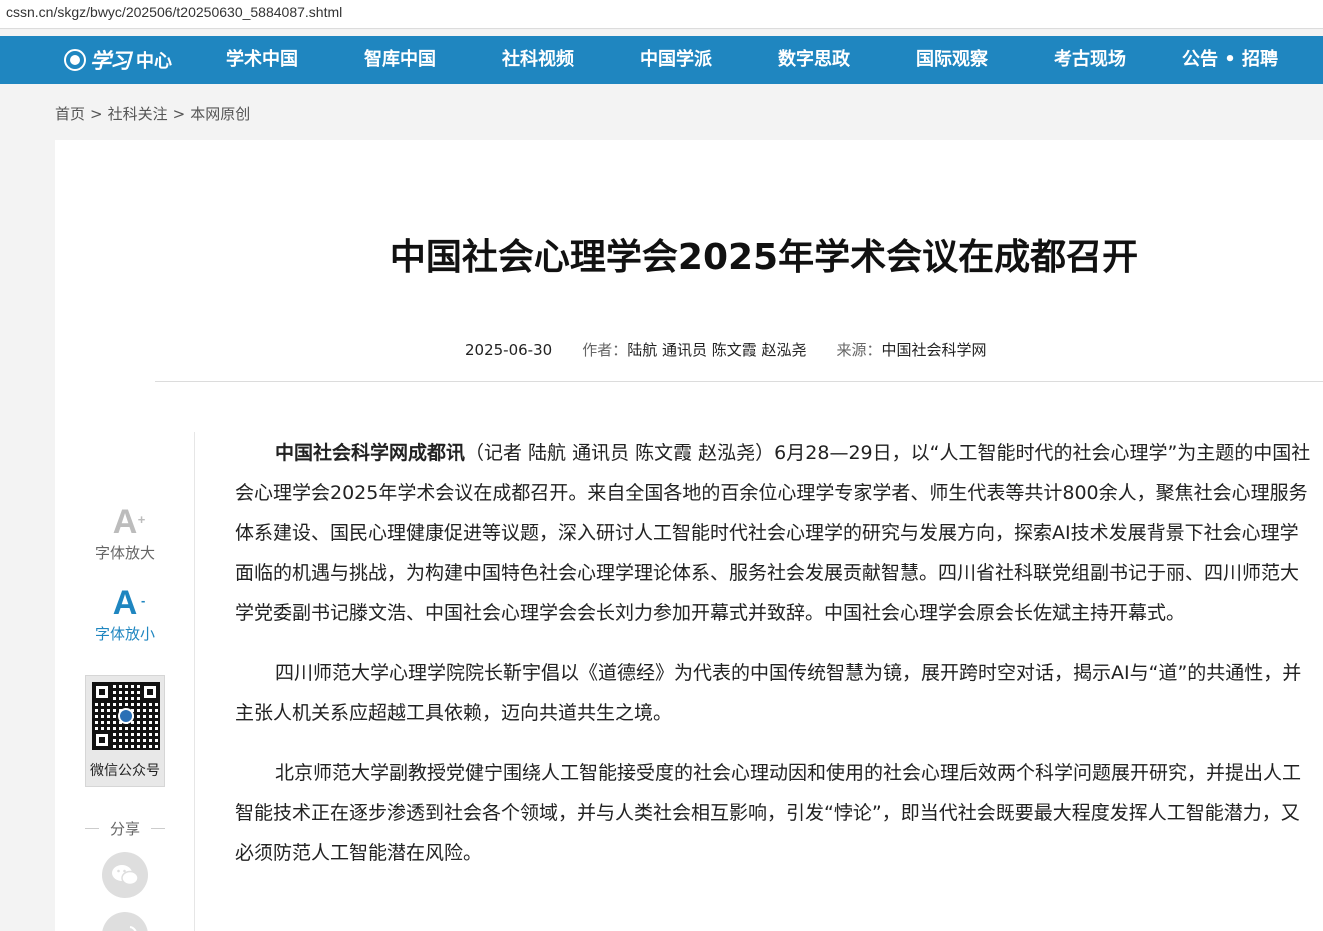  What do you see at coordinates (538, 60) in the screenshot?
I see `nav-item-video: 社科视频` at bounding box center [538, 60].